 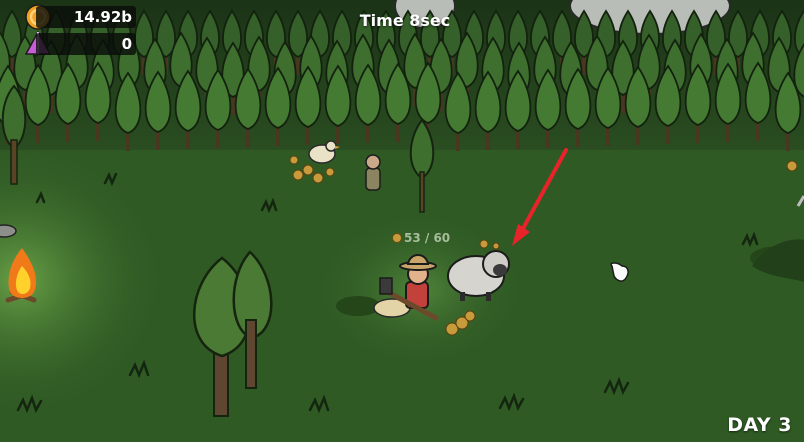 I want to click on ground-shadow, so click(x=358, y=306).